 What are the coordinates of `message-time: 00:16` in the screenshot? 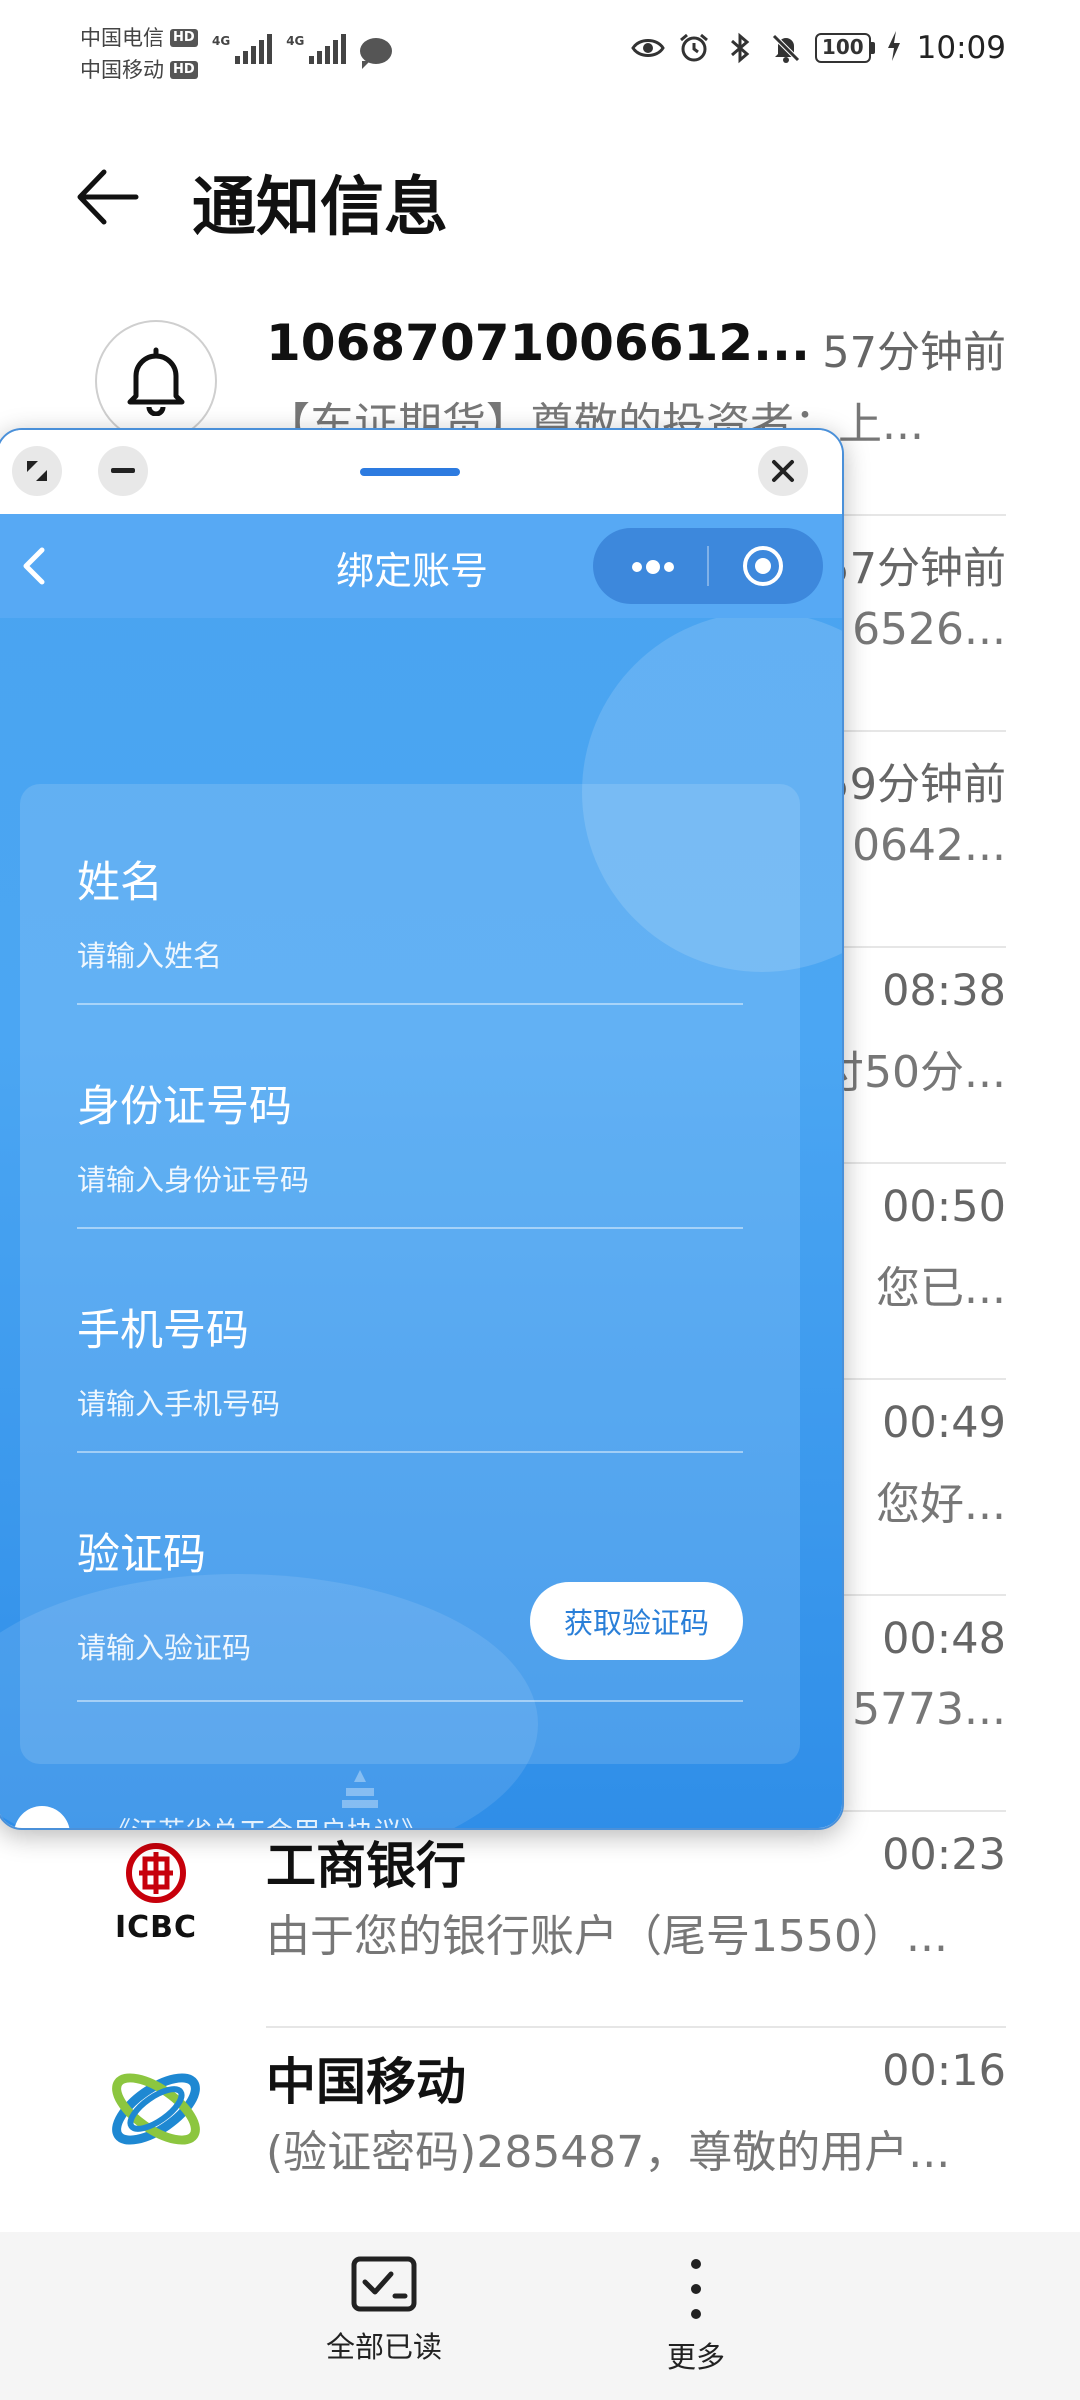 It's located at (944, 2071).